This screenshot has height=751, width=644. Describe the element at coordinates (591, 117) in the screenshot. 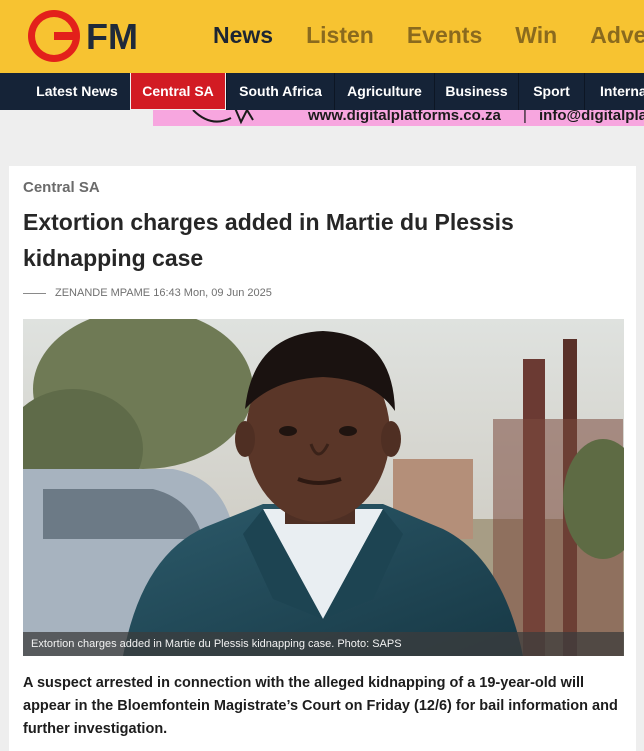

I see `ad-email: info@digitalpla` at that location.